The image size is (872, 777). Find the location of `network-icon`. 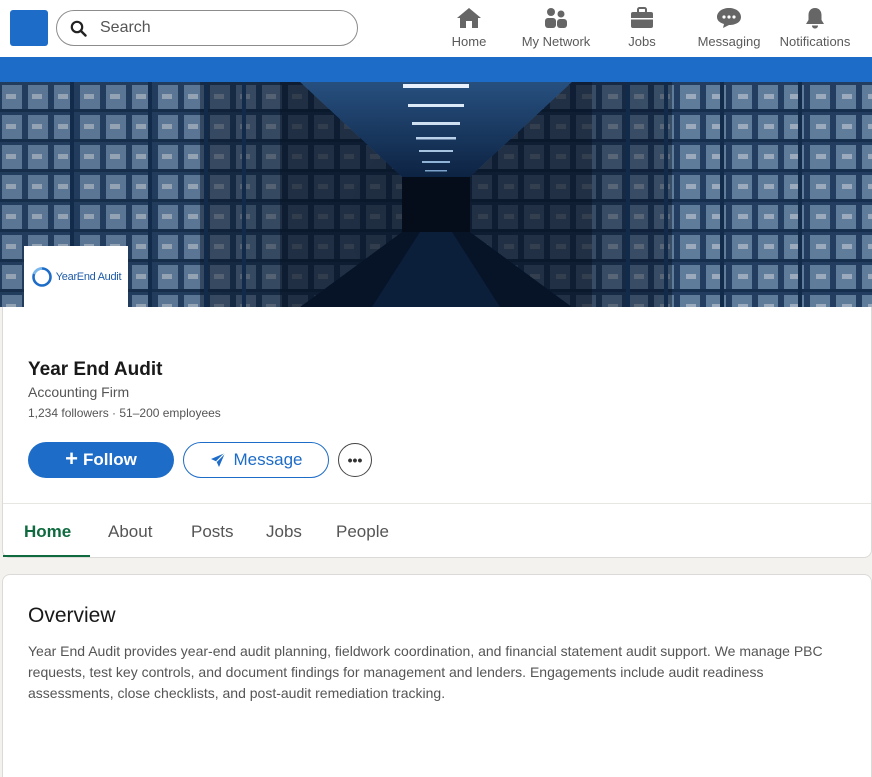

network-icon is located at coordinates (556, 18).